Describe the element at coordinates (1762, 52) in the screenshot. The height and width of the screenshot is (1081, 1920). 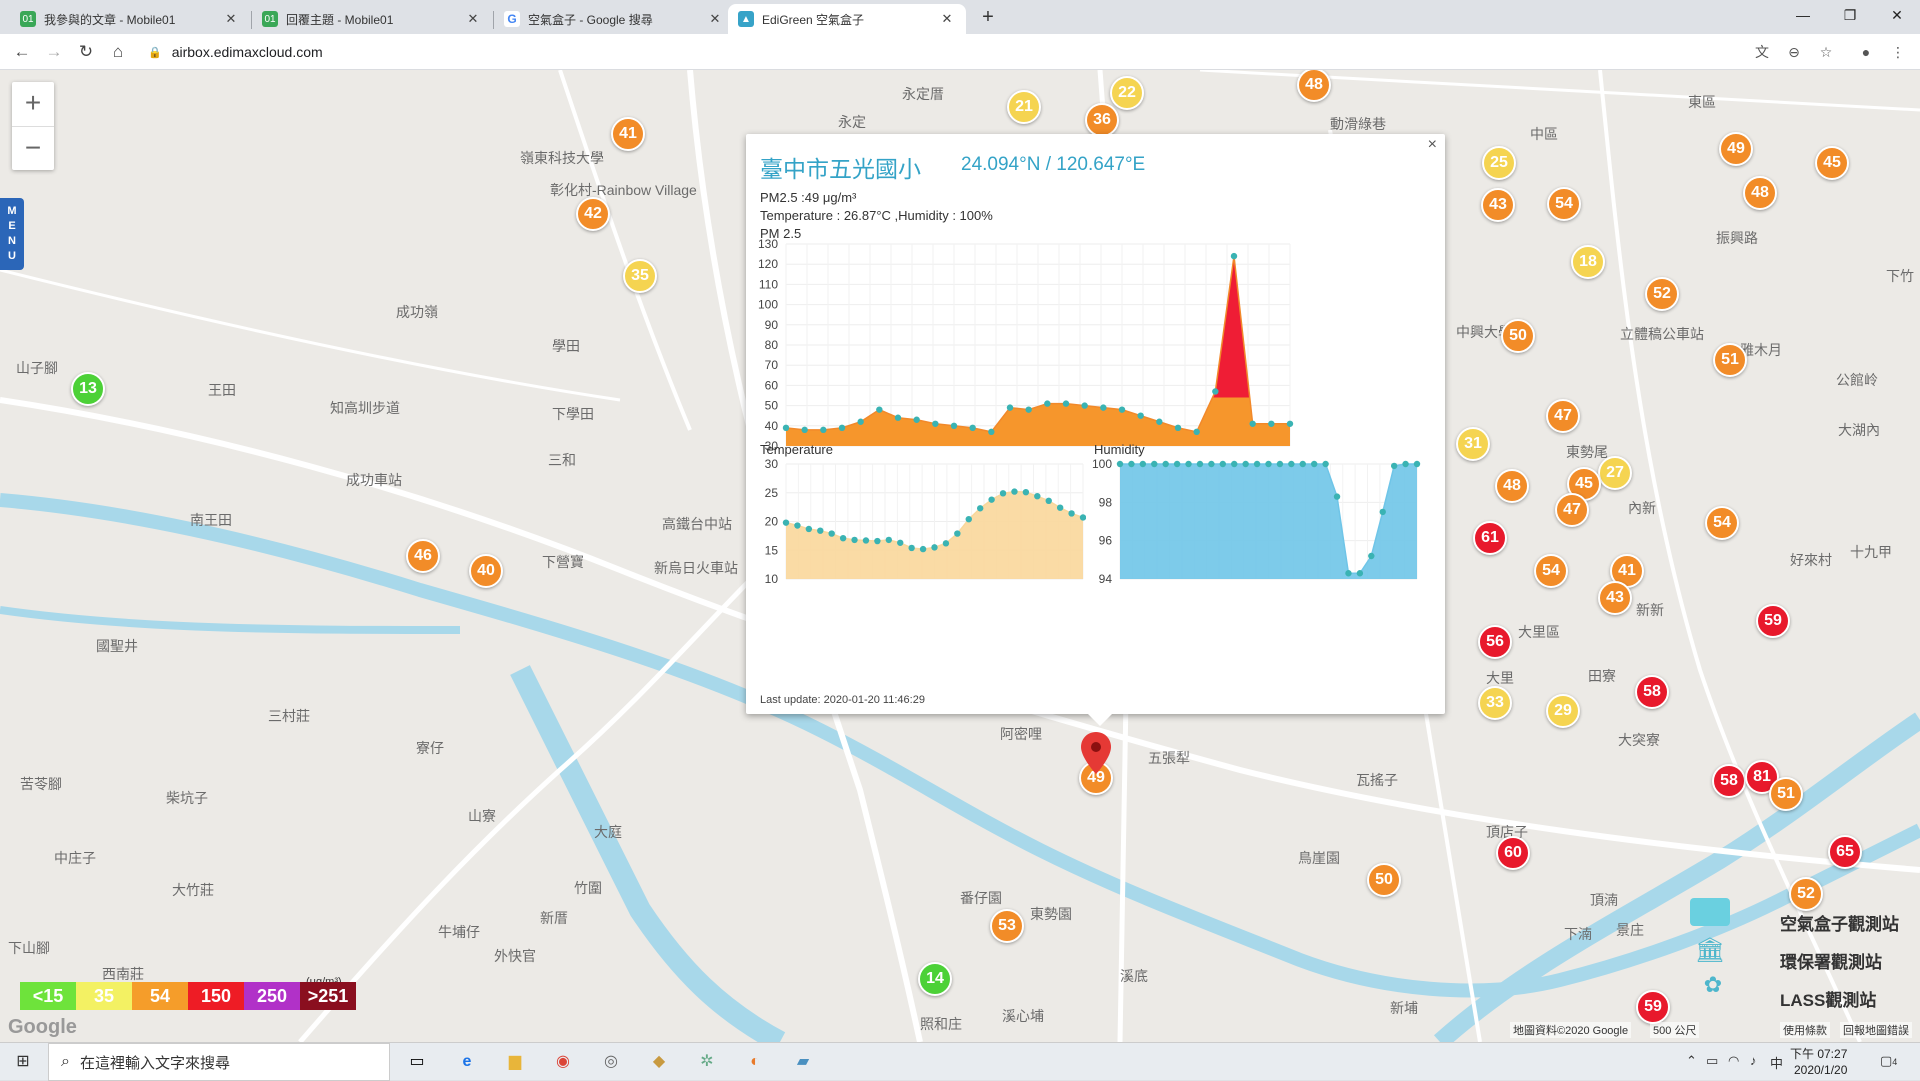
I see `translate-icon: 文` at that location.